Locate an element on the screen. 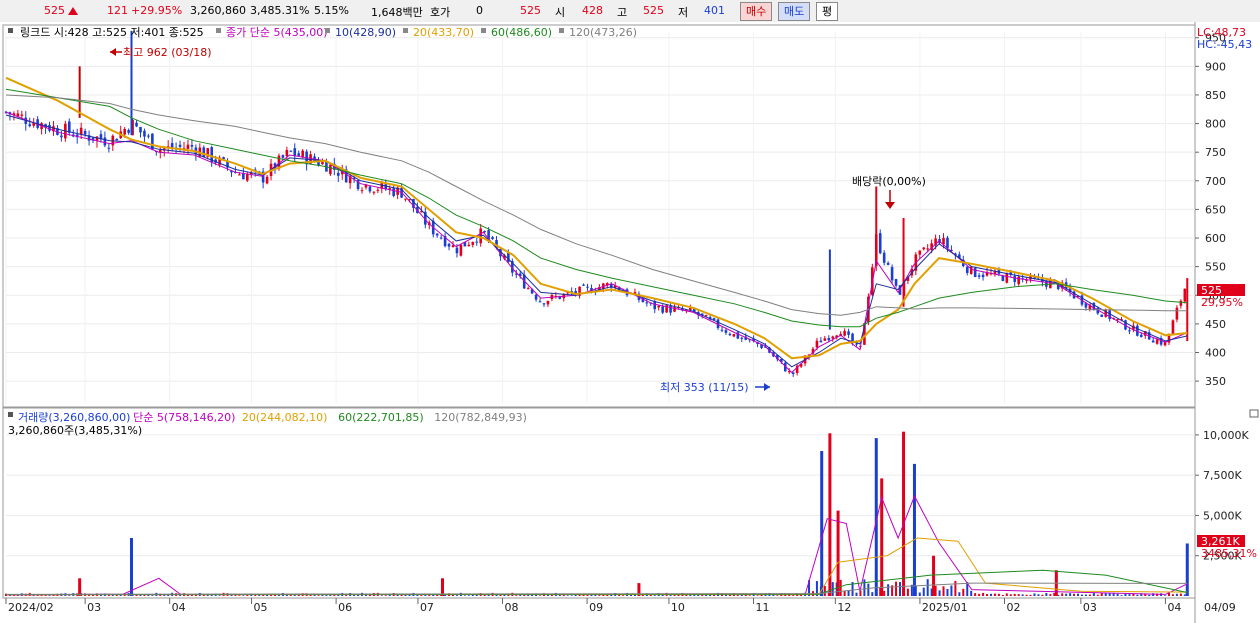  trade-volume: 3,260,860 is located at coordinates (218, 10).